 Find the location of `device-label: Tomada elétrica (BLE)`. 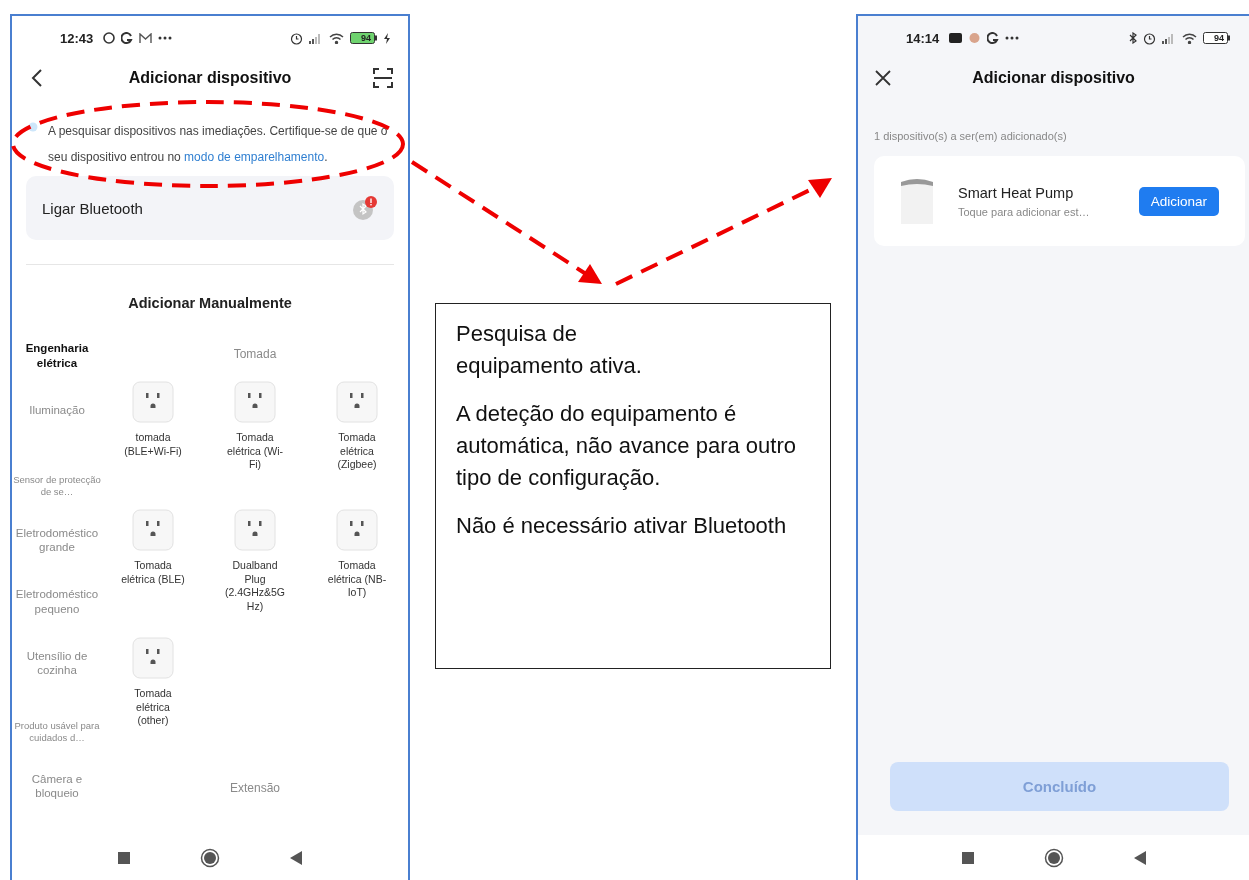

device-label: Tomada elétrica (BLE) is located at coordinates (153, 572).